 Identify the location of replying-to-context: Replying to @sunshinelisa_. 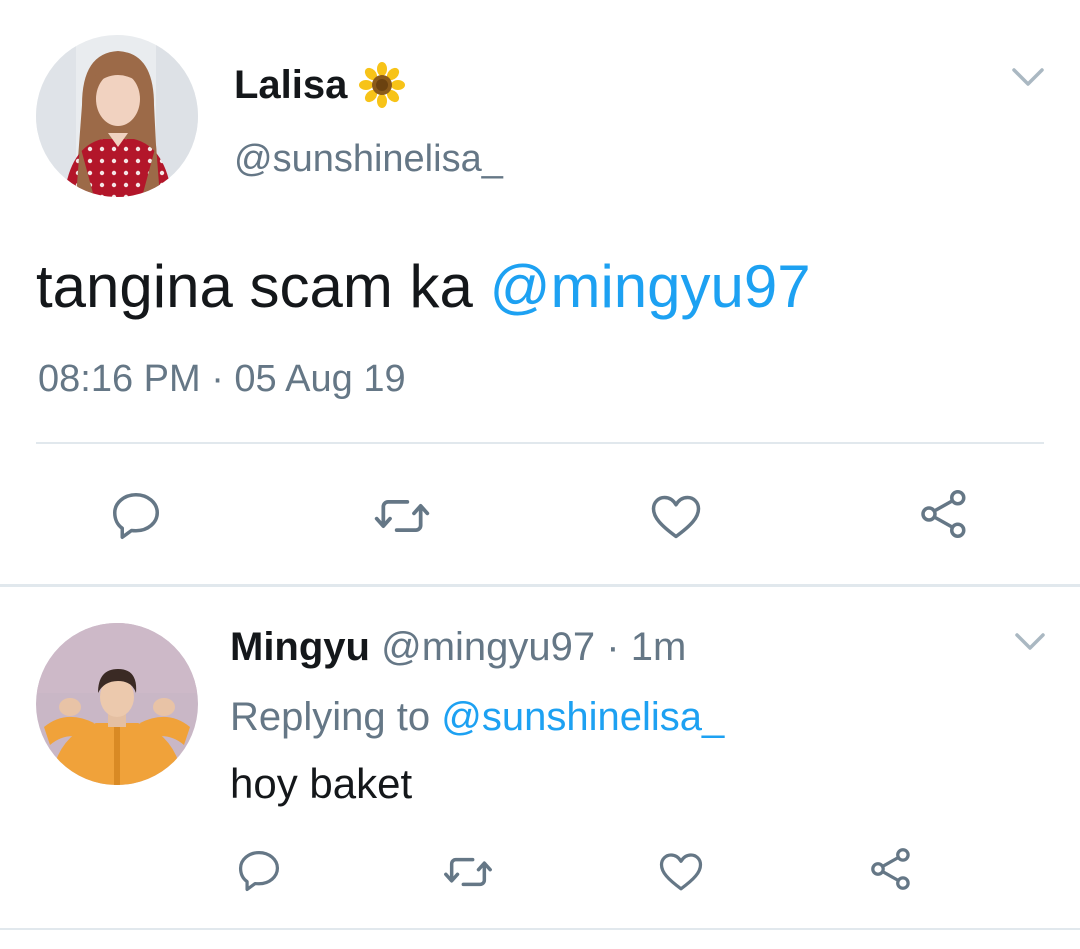
(477, 717).